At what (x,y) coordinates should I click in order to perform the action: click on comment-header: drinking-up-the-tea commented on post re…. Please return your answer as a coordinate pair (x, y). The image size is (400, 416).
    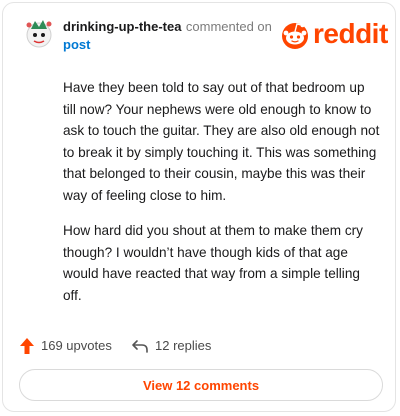
    Looking at the image, I should click on (203, 35).